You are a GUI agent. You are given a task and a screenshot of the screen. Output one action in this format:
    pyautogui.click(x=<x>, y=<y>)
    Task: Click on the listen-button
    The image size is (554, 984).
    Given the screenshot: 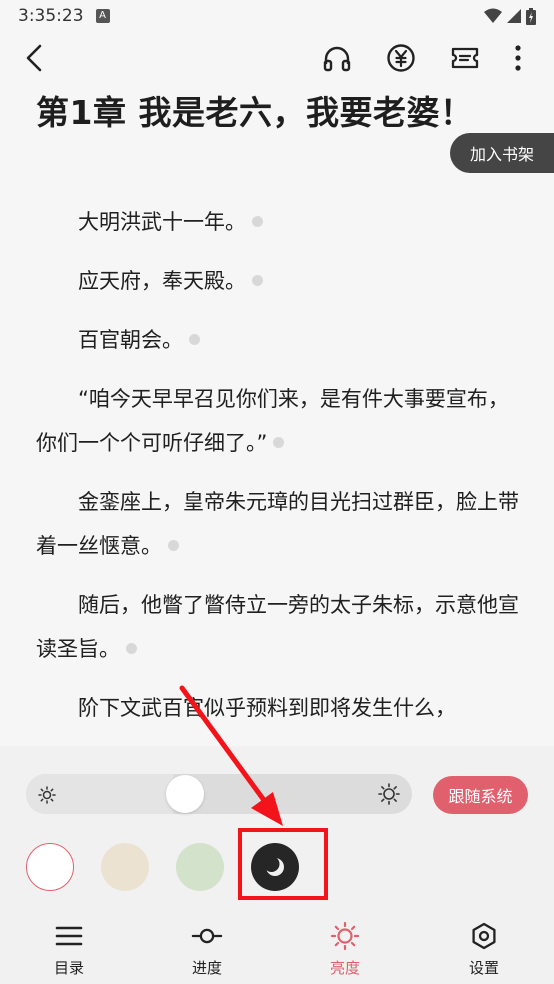 What is the action you would take?
    pyautogui.click(x=337, y=58)
    